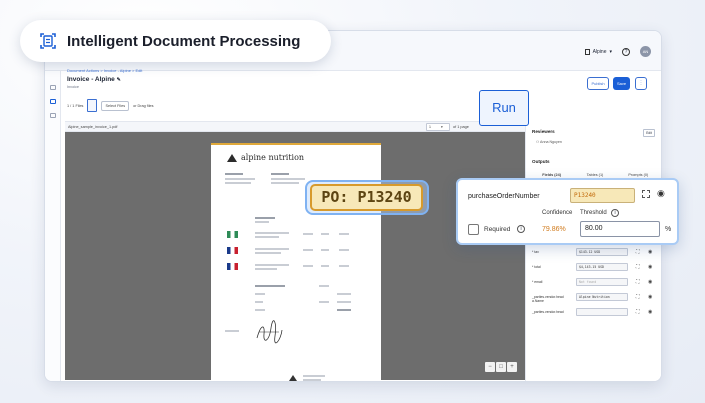  What do you see at coordinates (587, 51) in the screenshot?
I see `building-icon` at bounding box center [587, 51].